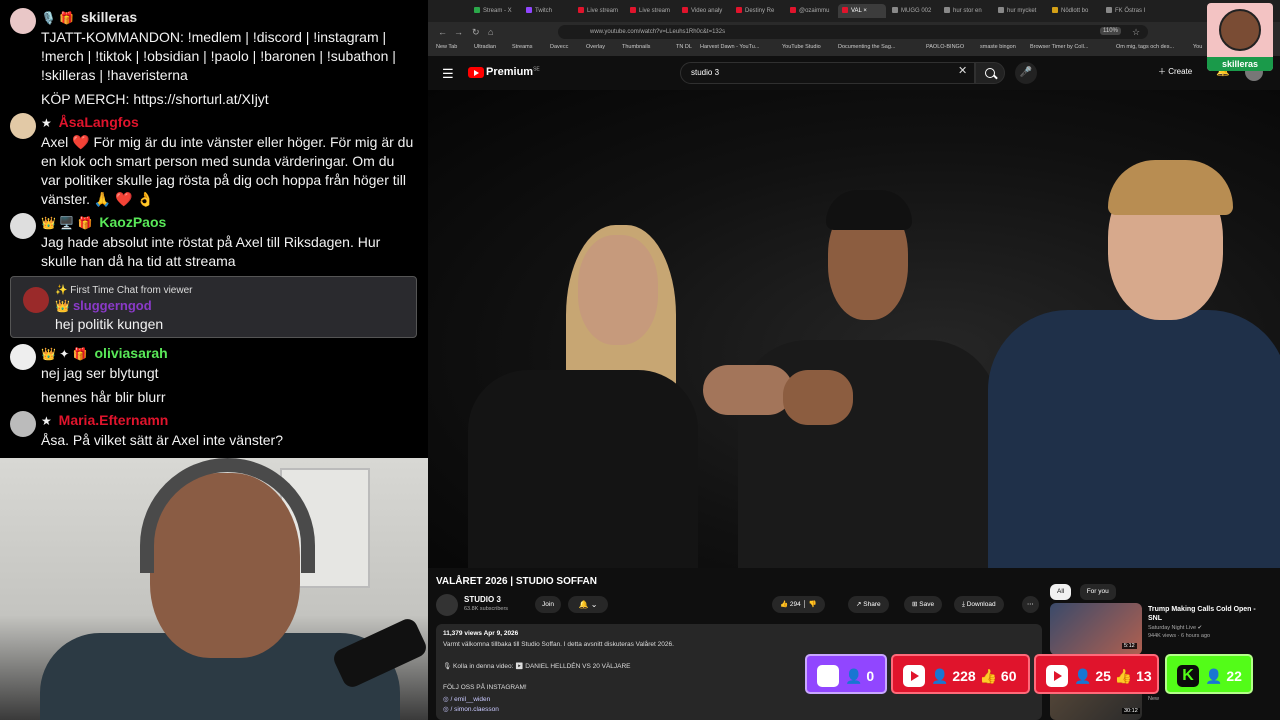 This screenshot has height=720, width=1280. Describe the element at coordinates (471, 709) in the screenshot. I see `instagram-link: ◎ / simon.claesson` at that location.